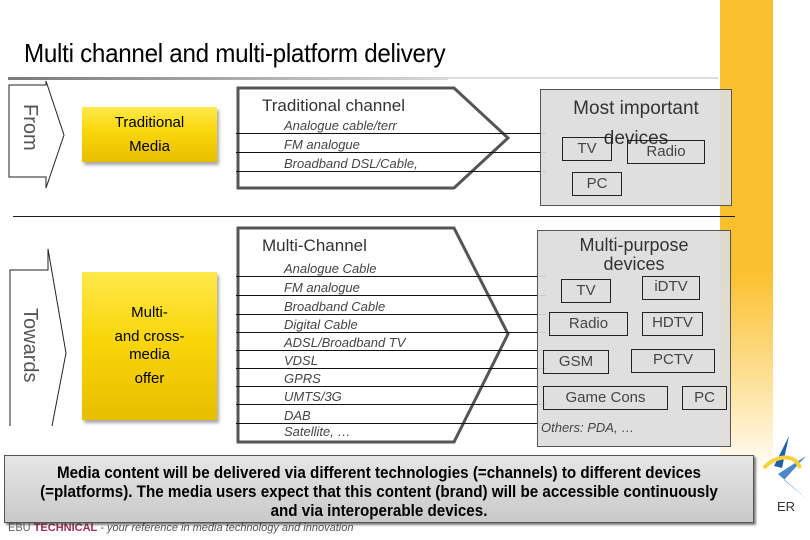 The image size is (810, 540). I want to click on channel-item-label: ADSL/Broadband TV, so click(345, 343).